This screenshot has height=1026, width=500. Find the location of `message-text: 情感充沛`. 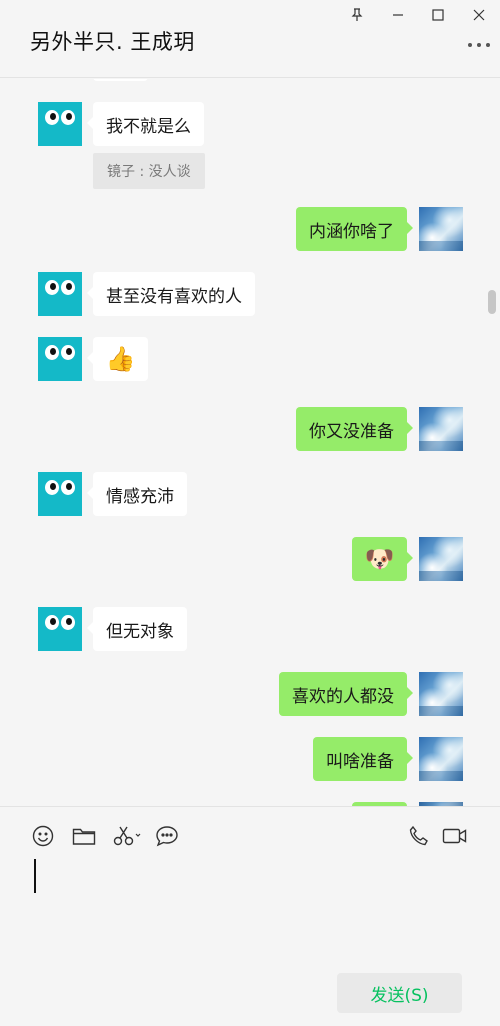

message-text: 情感充沛 is located at coordinates (140, 496).